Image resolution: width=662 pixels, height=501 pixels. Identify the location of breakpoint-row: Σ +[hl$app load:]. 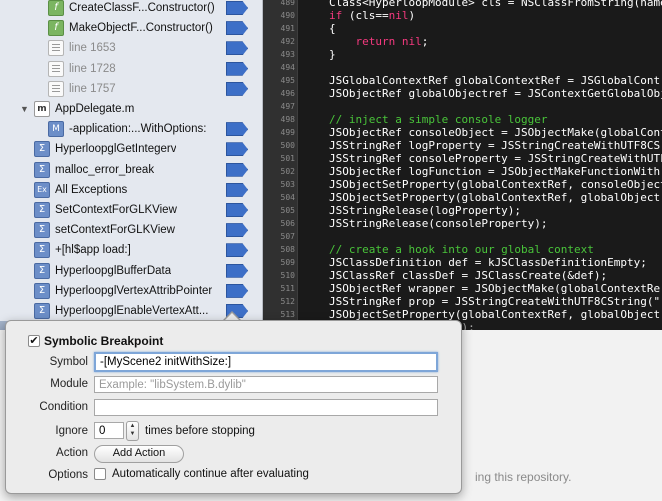
(131, 250).